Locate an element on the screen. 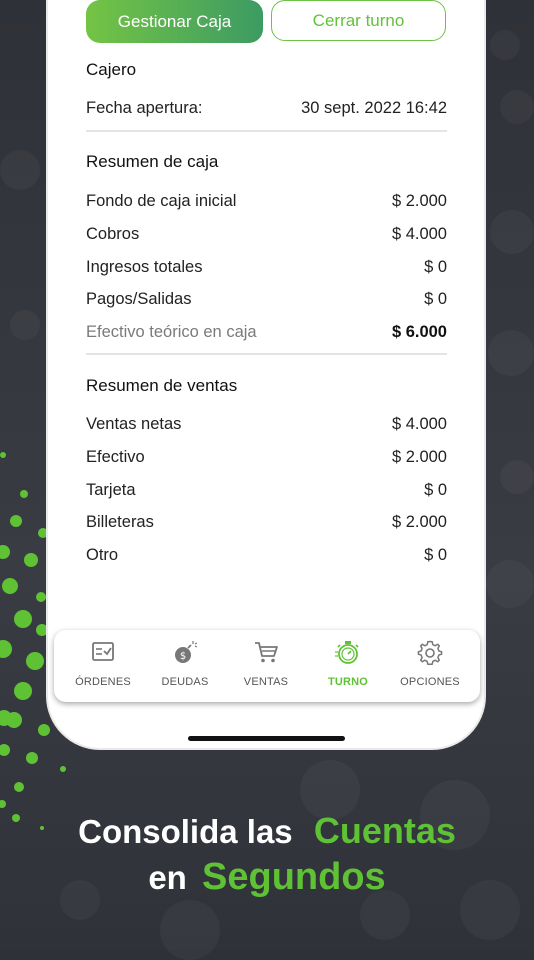  fecha-apertura-row: Fecha apertura: 30 sept. 2022 16:42 is located at coordinates (266, 108).